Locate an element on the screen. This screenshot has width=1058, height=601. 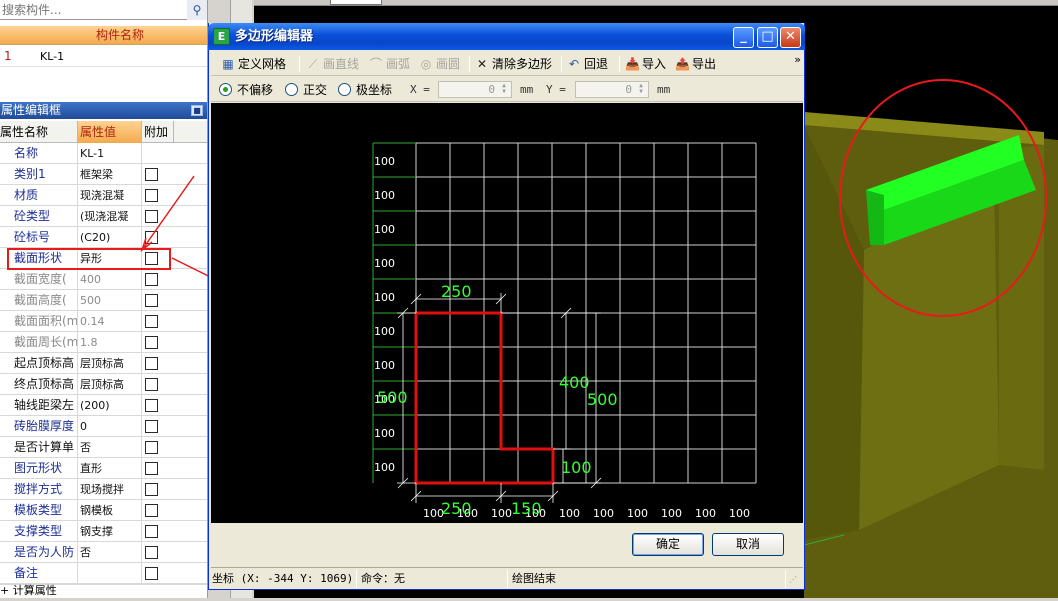
table-row: 是否计算单否 is located at coordinates (103, 447).